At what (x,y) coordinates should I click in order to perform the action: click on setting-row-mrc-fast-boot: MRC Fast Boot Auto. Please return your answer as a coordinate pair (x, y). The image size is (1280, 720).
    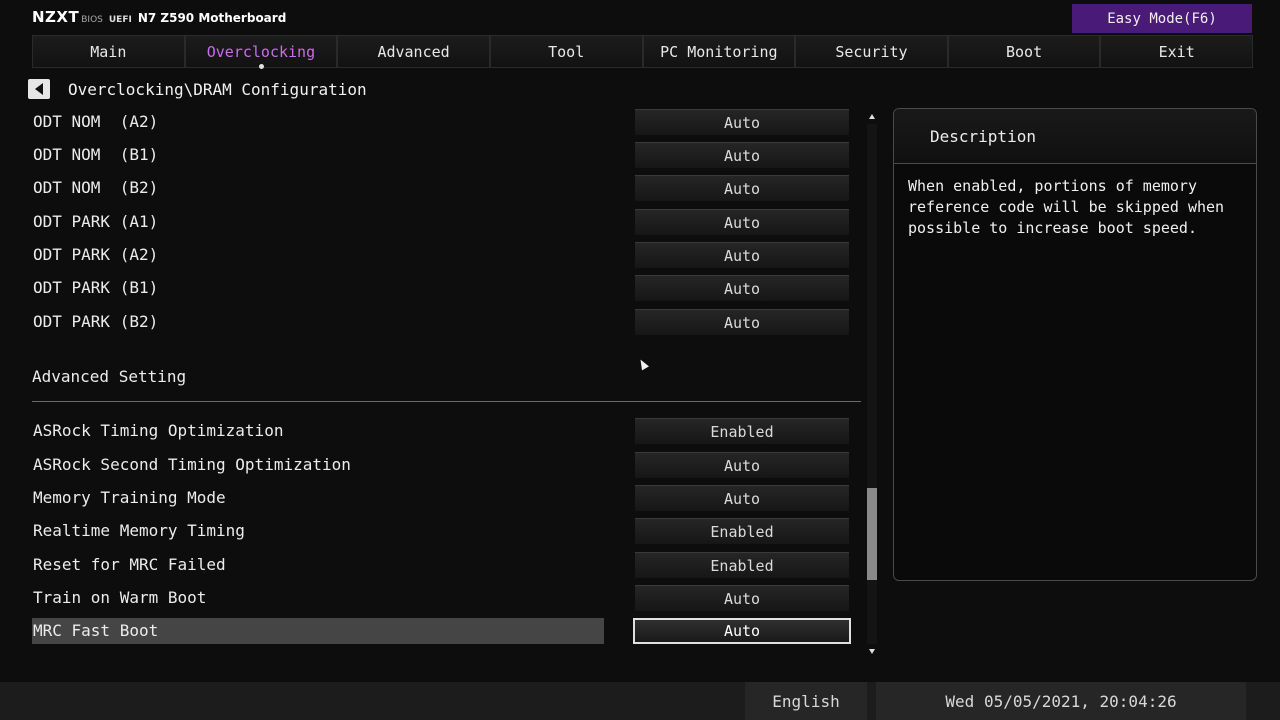
    Looking at the image, I should click on (447, 631).